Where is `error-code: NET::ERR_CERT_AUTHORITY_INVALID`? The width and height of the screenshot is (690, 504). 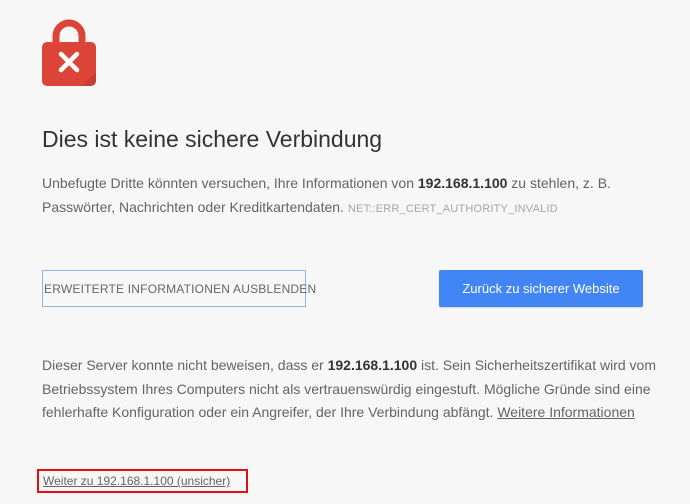
error-code: NET::ERR_CERT_AUTHORITY_INVALID is located at coordinates (452, 209).